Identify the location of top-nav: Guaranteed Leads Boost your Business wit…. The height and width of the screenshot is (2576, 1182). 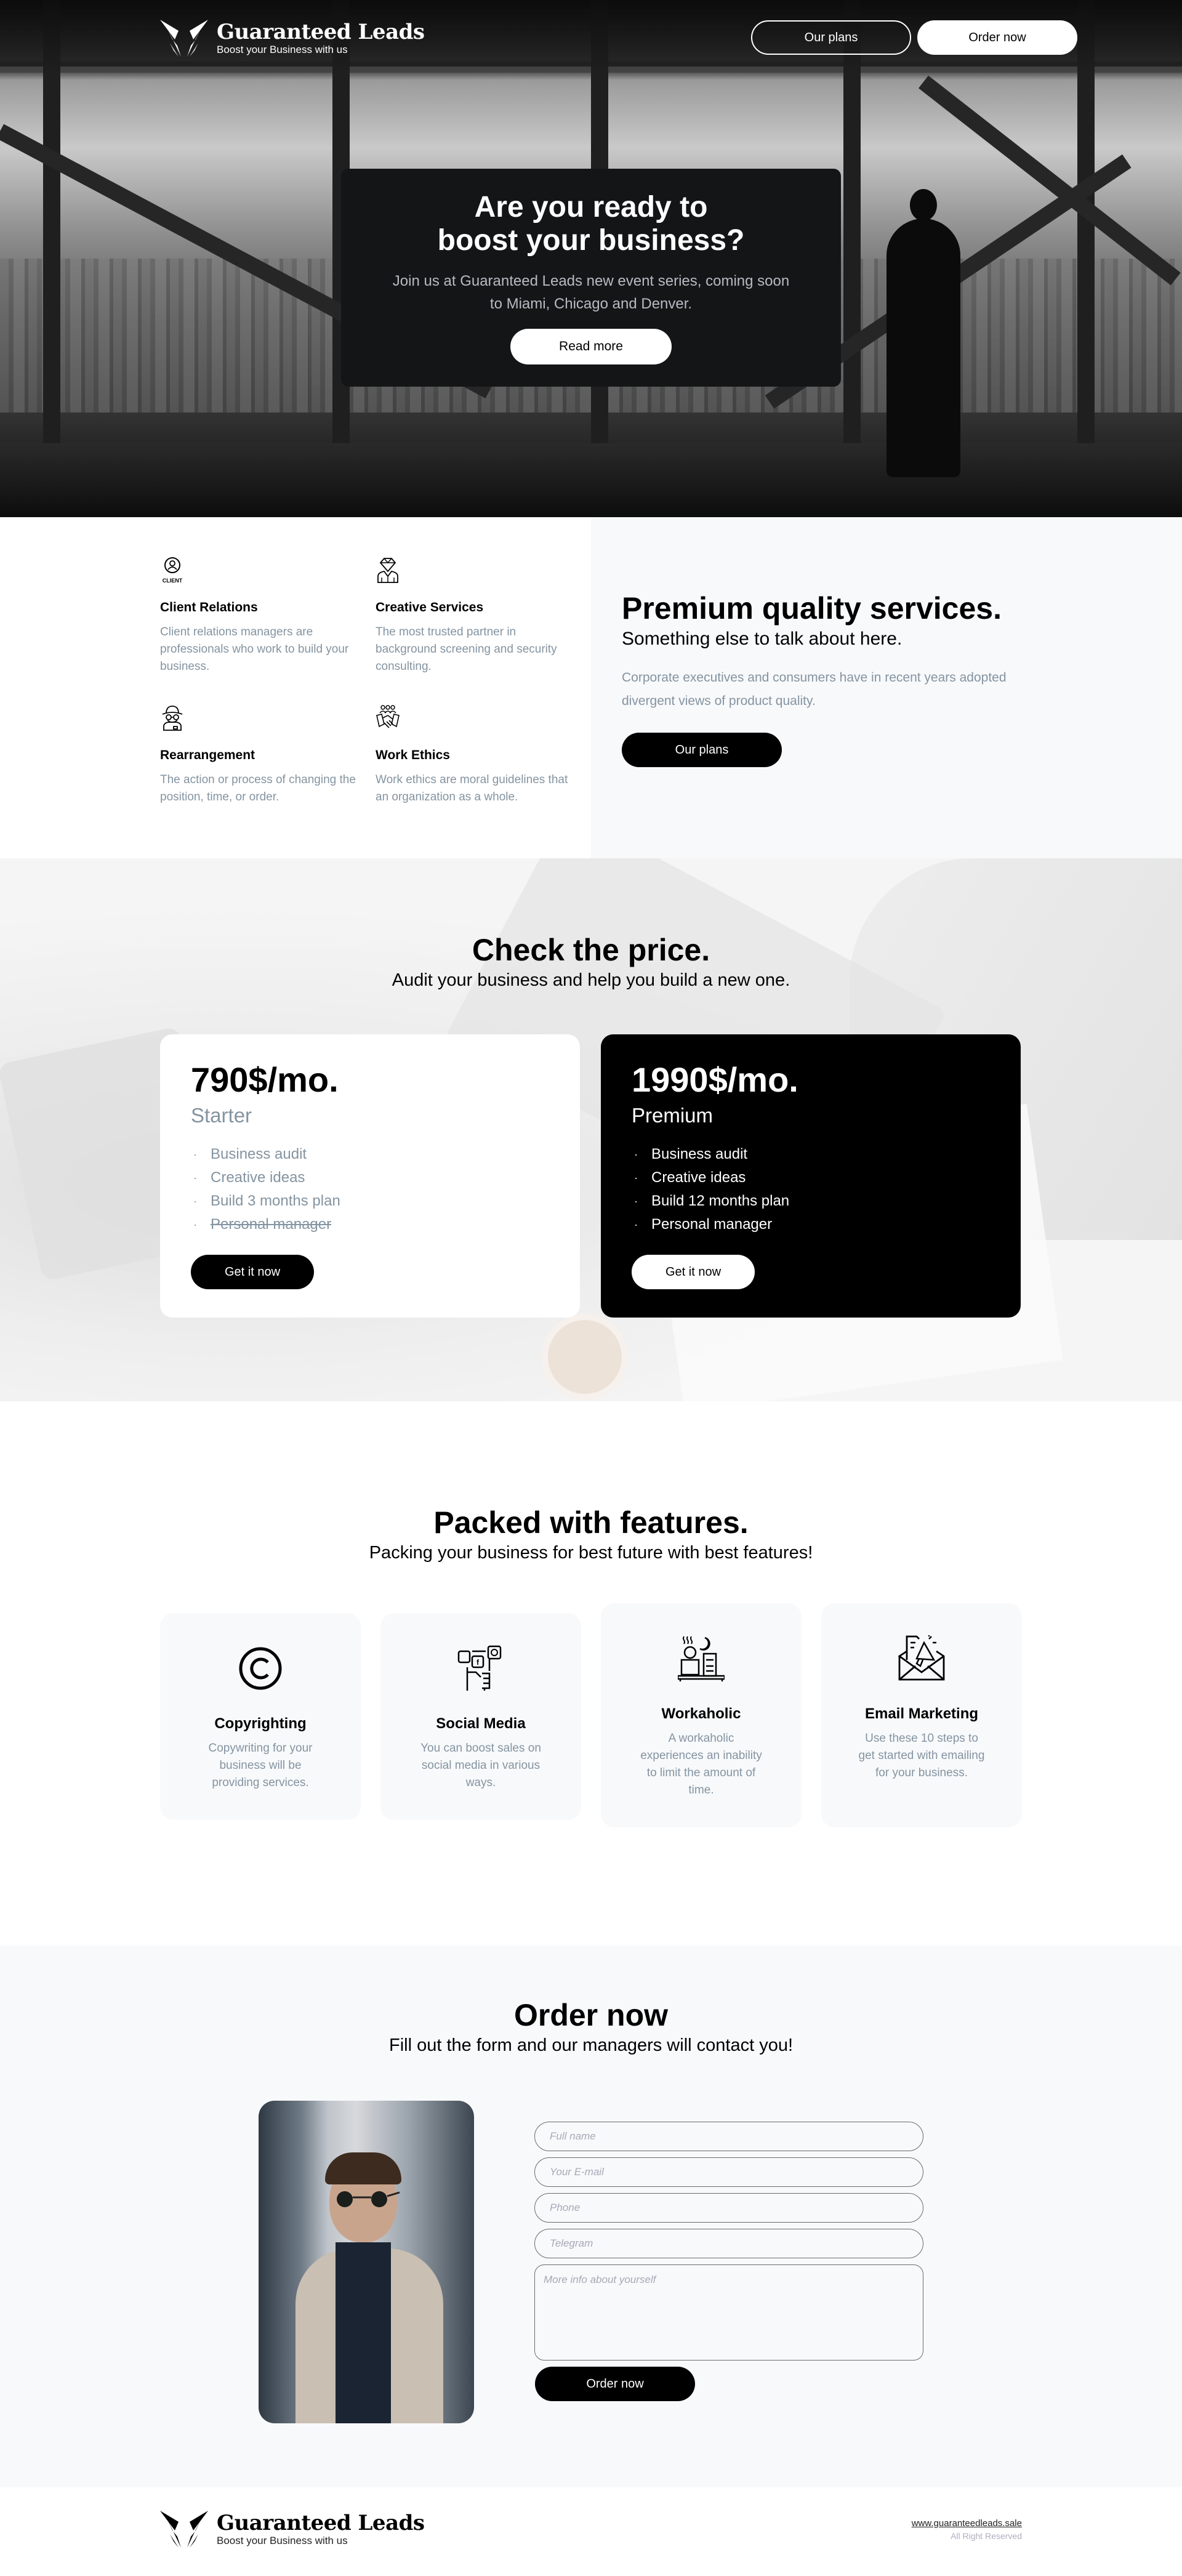
(591, 37).